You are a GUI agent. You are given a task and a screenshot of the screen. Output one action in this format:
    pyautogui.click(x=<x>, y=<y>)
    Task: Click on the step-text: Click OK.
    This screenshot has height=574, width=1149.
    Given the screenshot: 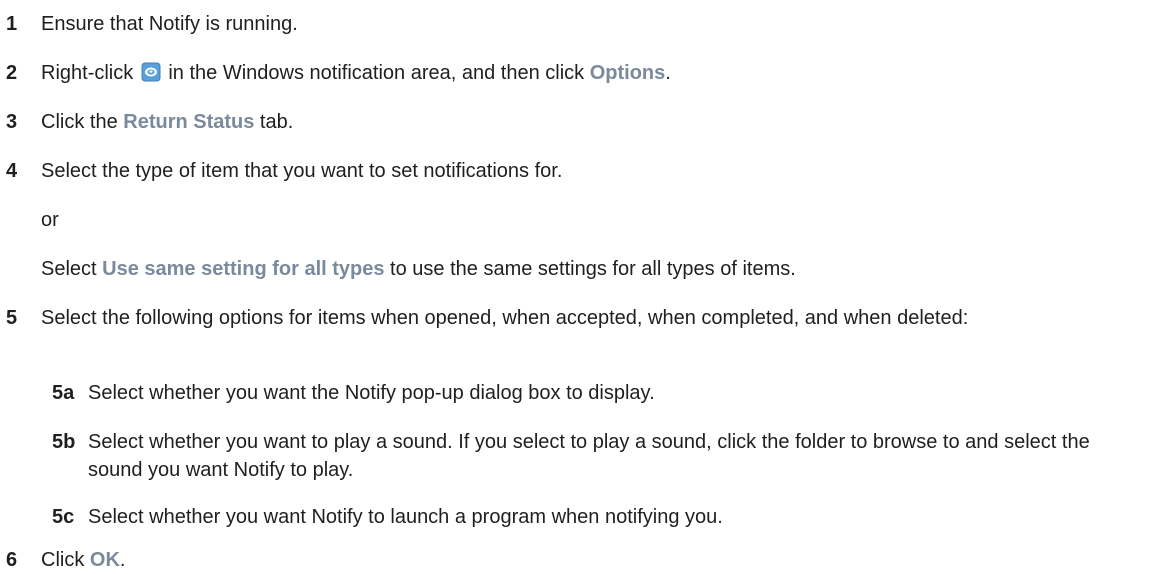 What is the action you would take?
    pyautogui.click(x=575, y=560)
    